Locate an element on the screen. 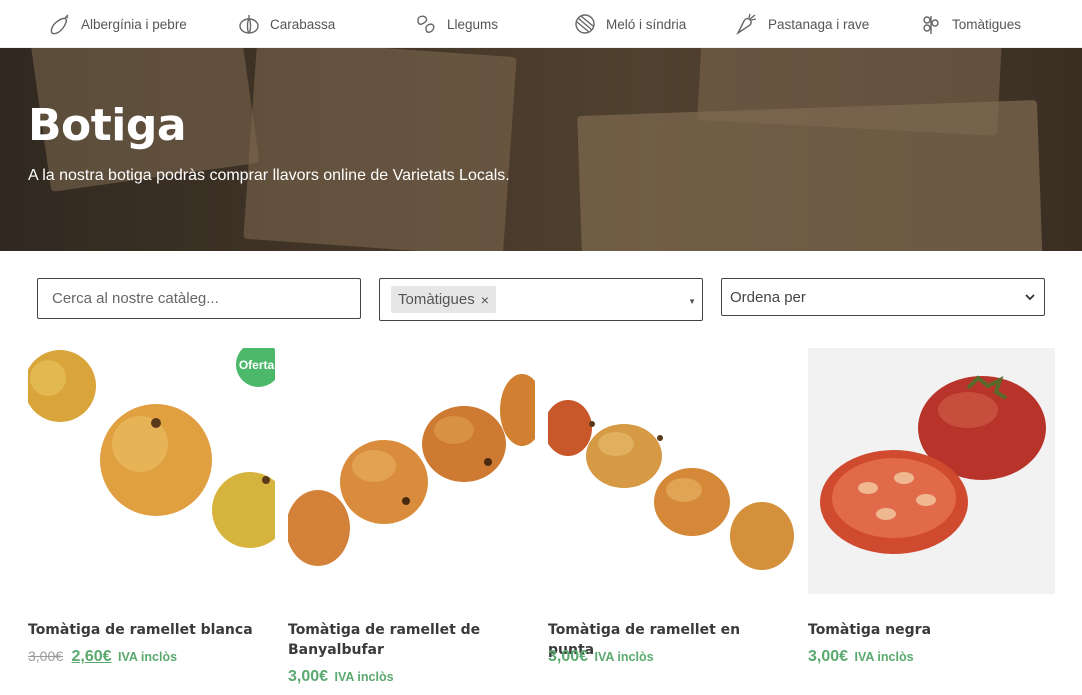 This screenshot has width=1082, height=695. sort-select: Ordena per is located at coordinates (883, 297).